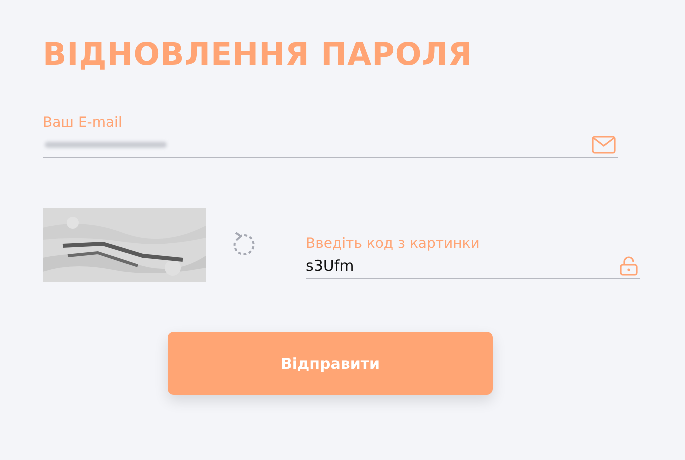 Image resolution: width=685 pixels, height=460 pixels. What do you see at coordinates (393, 244) in the screenshot?
I see `field-label: Введіть код з картинки` at bounding box center [393, 244].